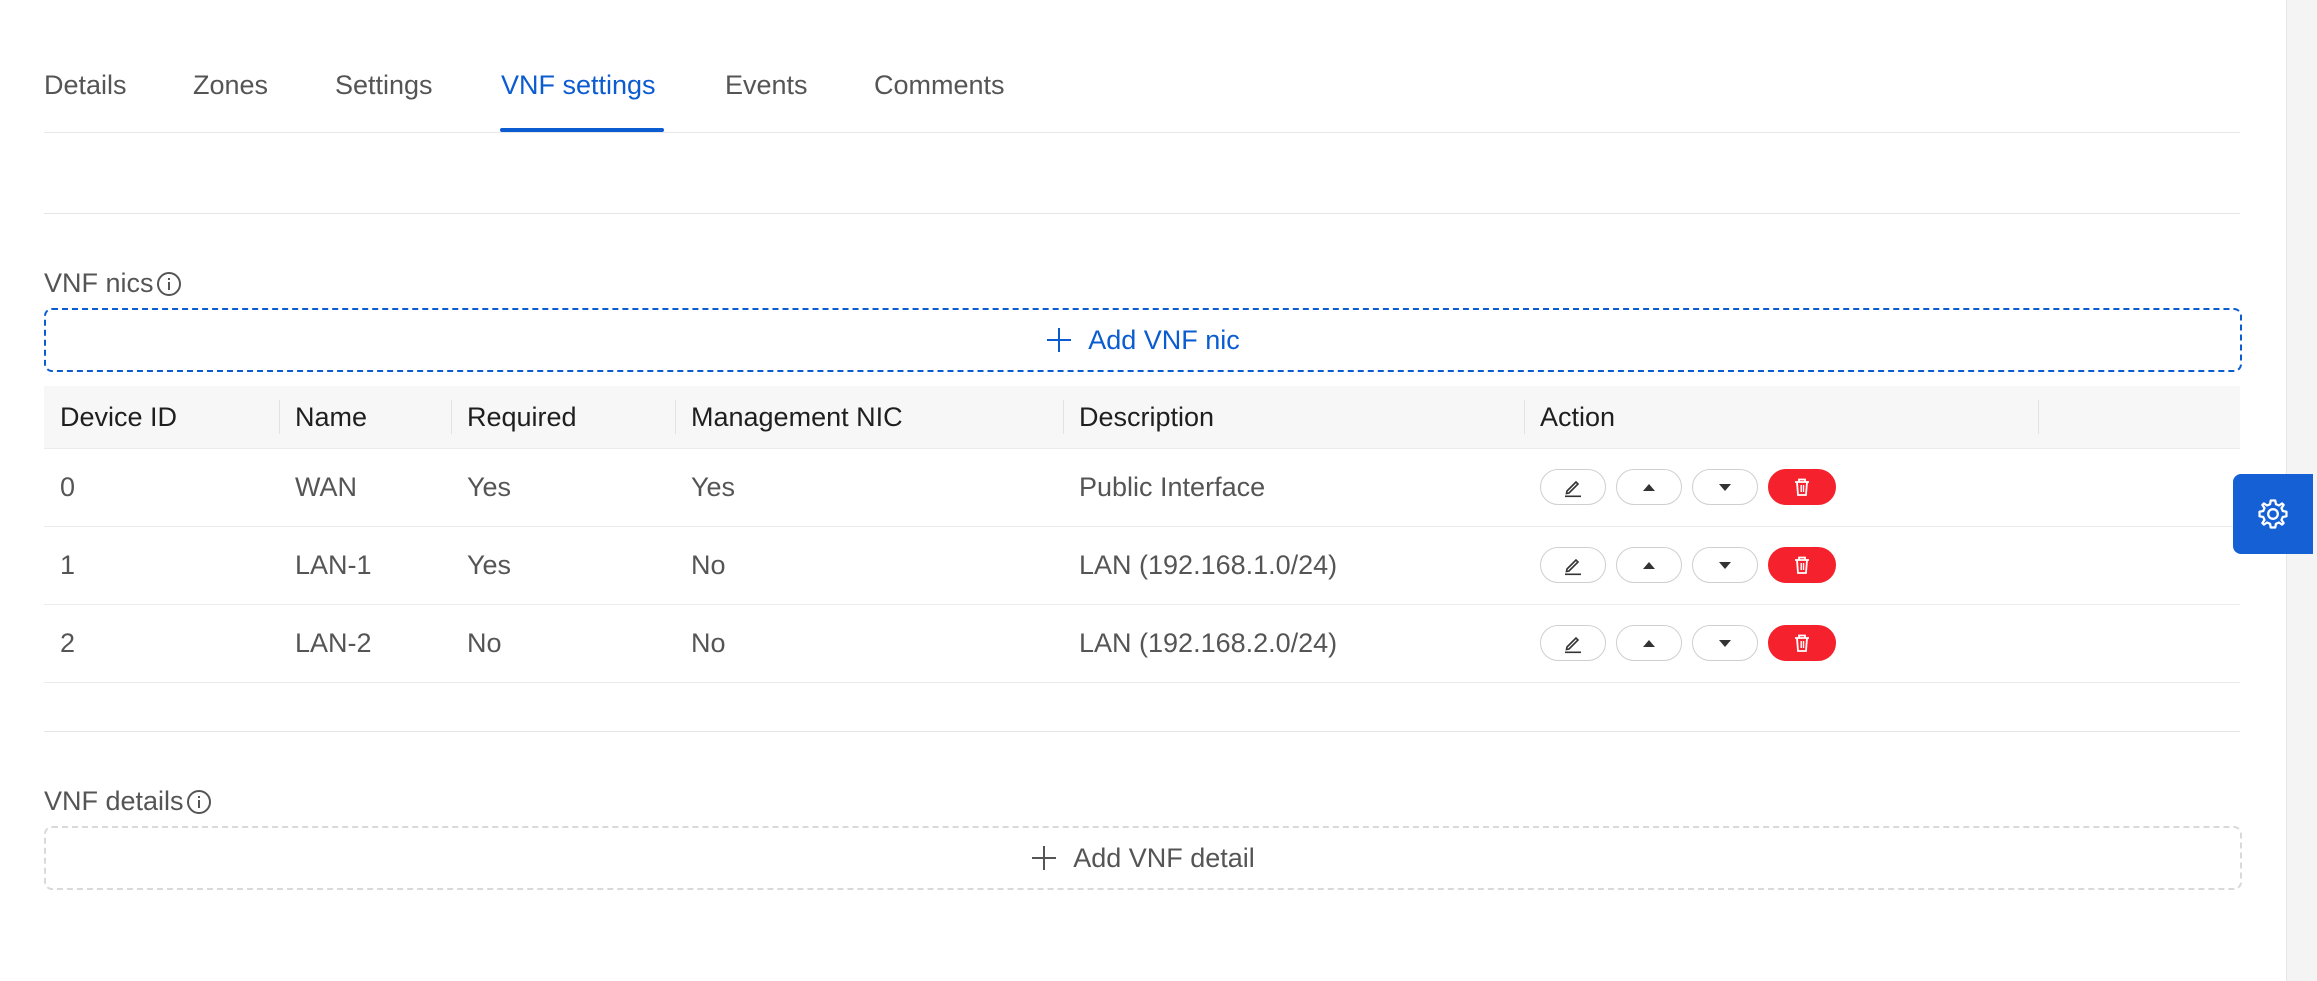 The width and height of the screenshot is (2317, 981). What do you see at coordinates (326, 487) in the screenshot?
I see `cell-name: WAN` at bounding box center [326, 487].